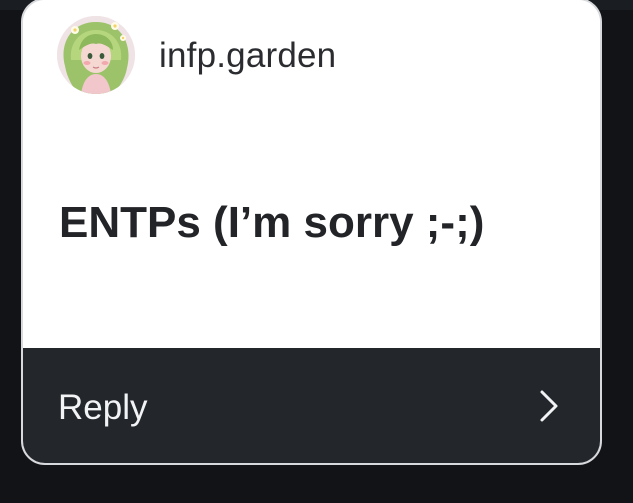 The width and height of the screenshot is (633, 503). I want to click on avatar-illustration-icon, so click(96, 55).